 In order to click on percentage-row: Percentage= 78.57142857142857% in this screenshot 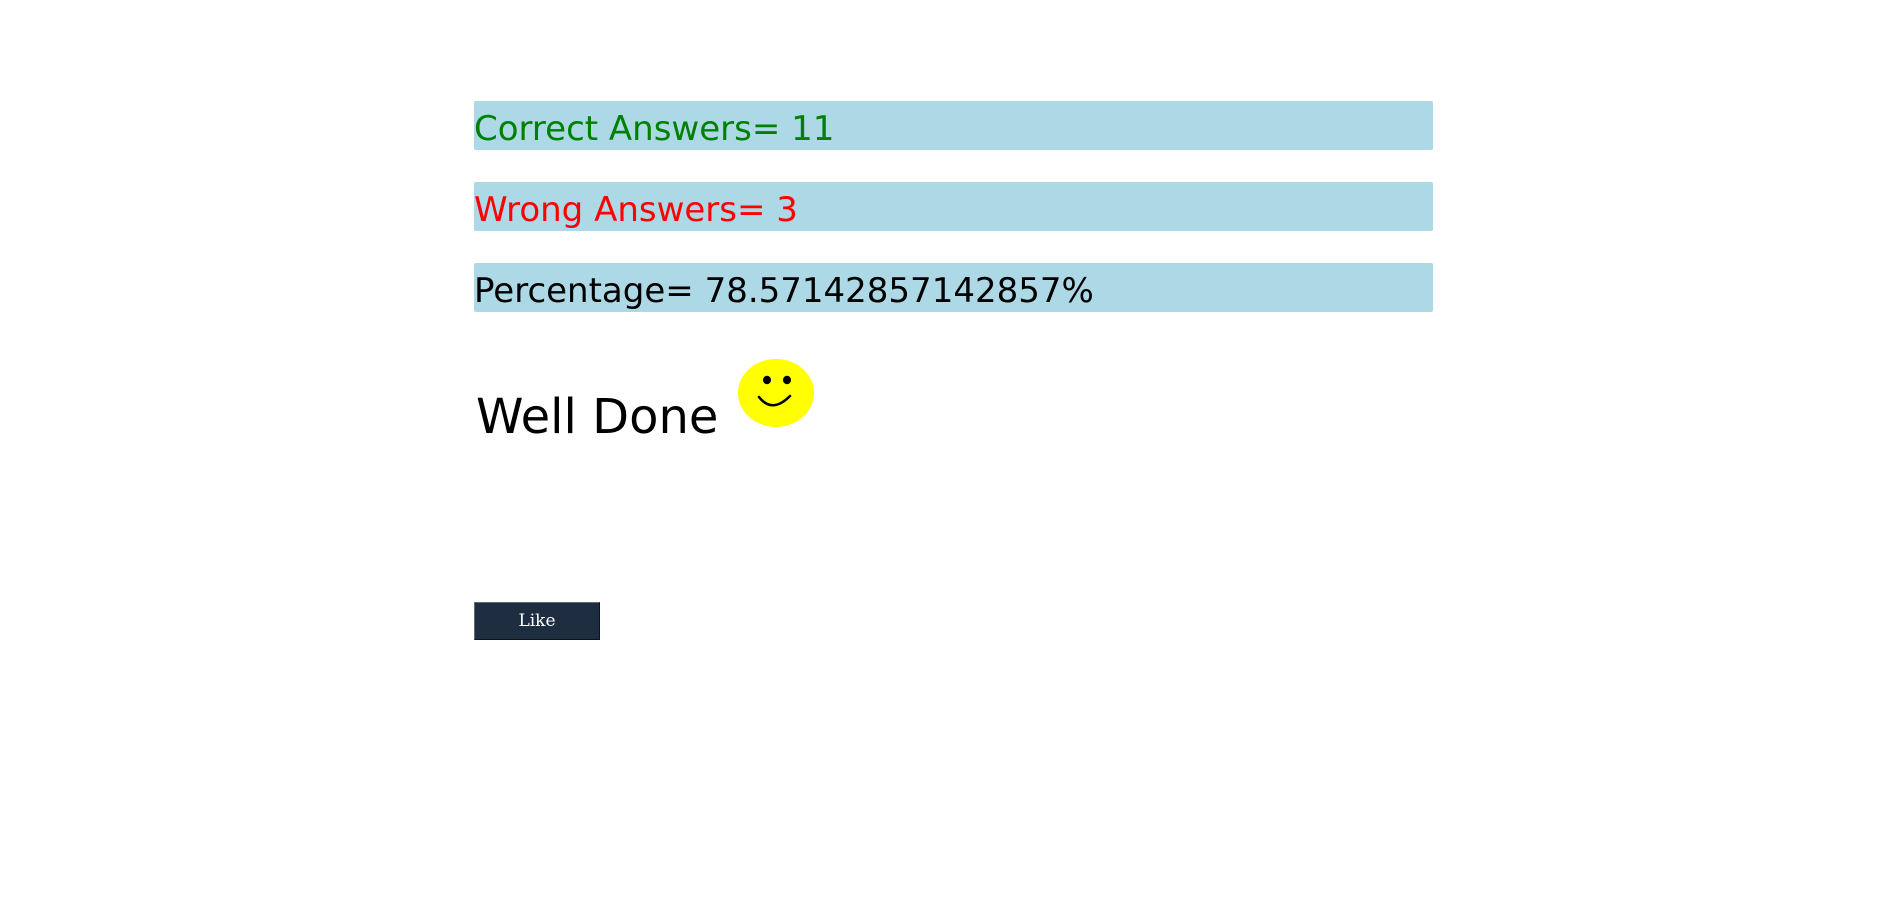, I will do `click(953, 287)`.